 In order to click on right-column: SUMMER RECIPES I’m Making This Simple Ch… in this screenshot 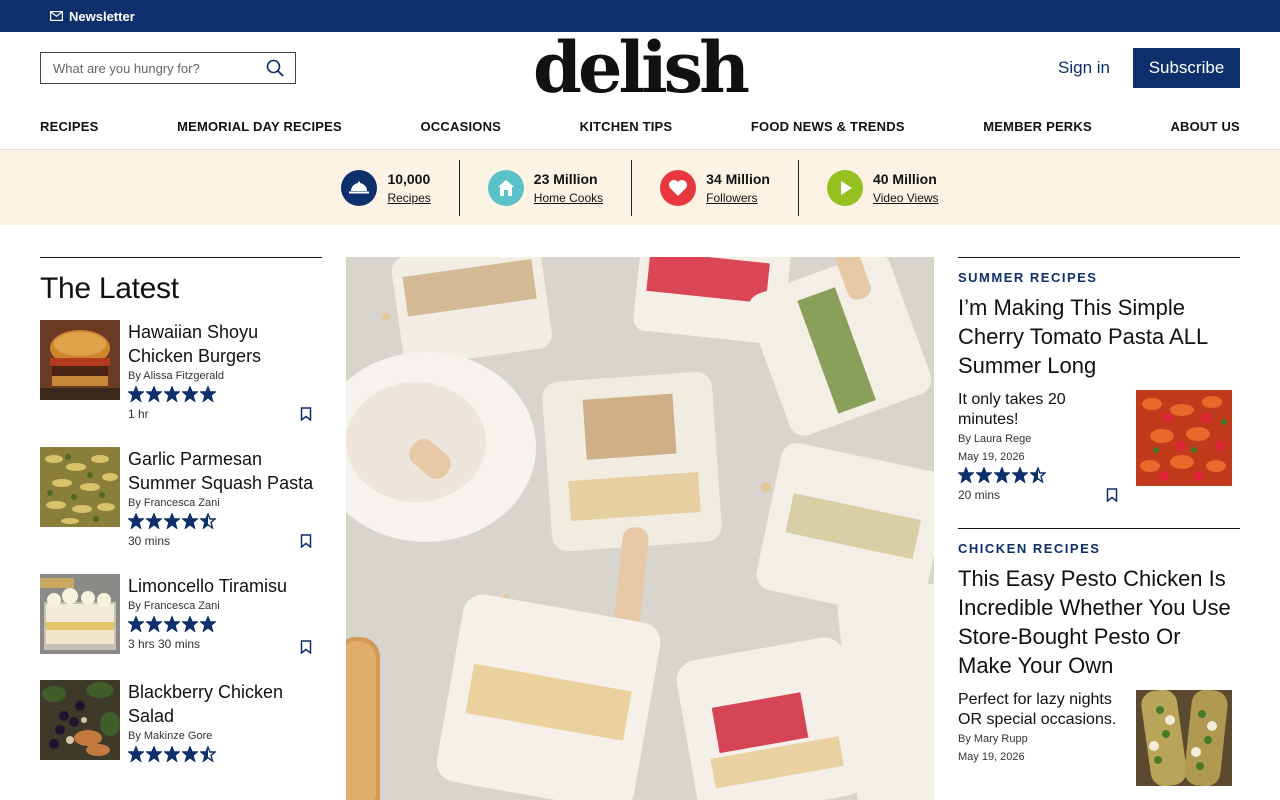, I will do `click(1099, 521)`.